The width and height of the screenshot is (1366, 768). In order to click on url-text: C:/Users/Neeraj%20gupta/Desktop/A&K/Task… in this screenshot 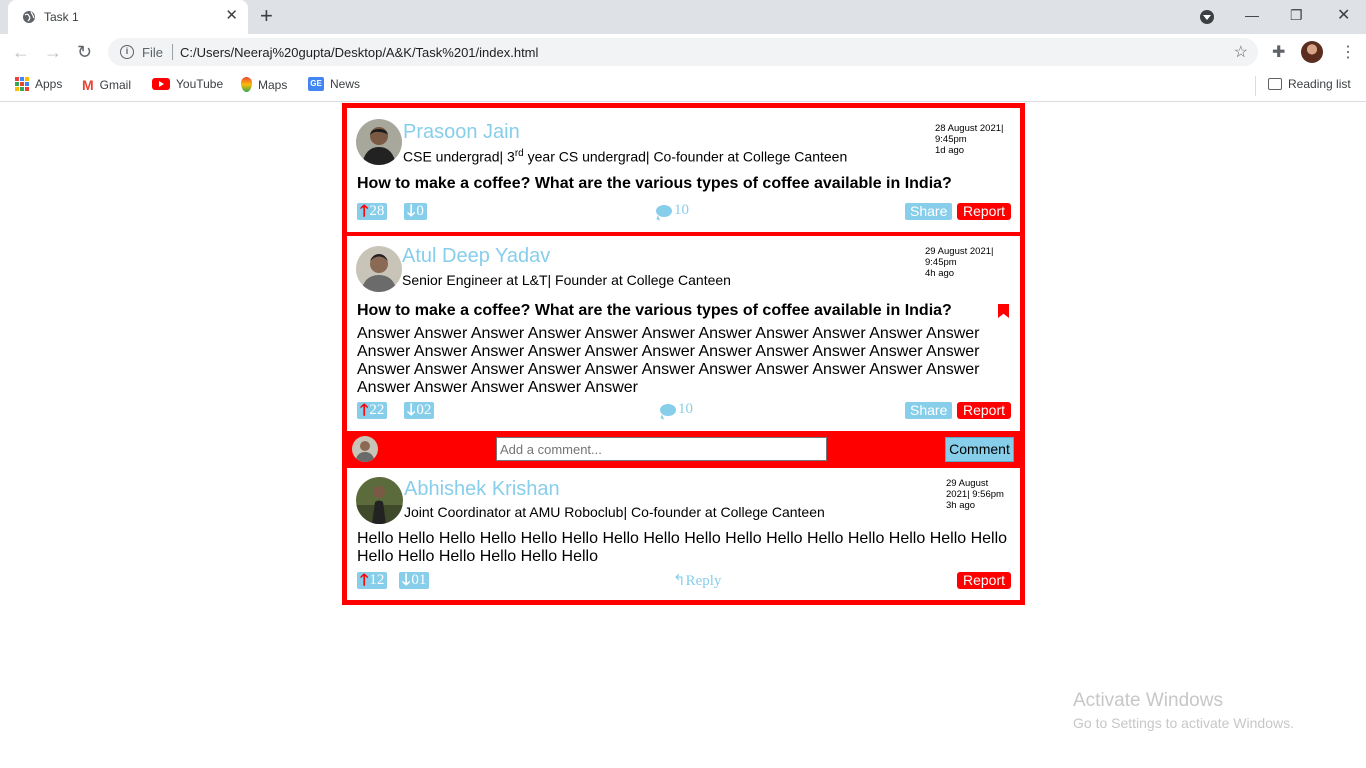, I will do `click(359, 52)`.